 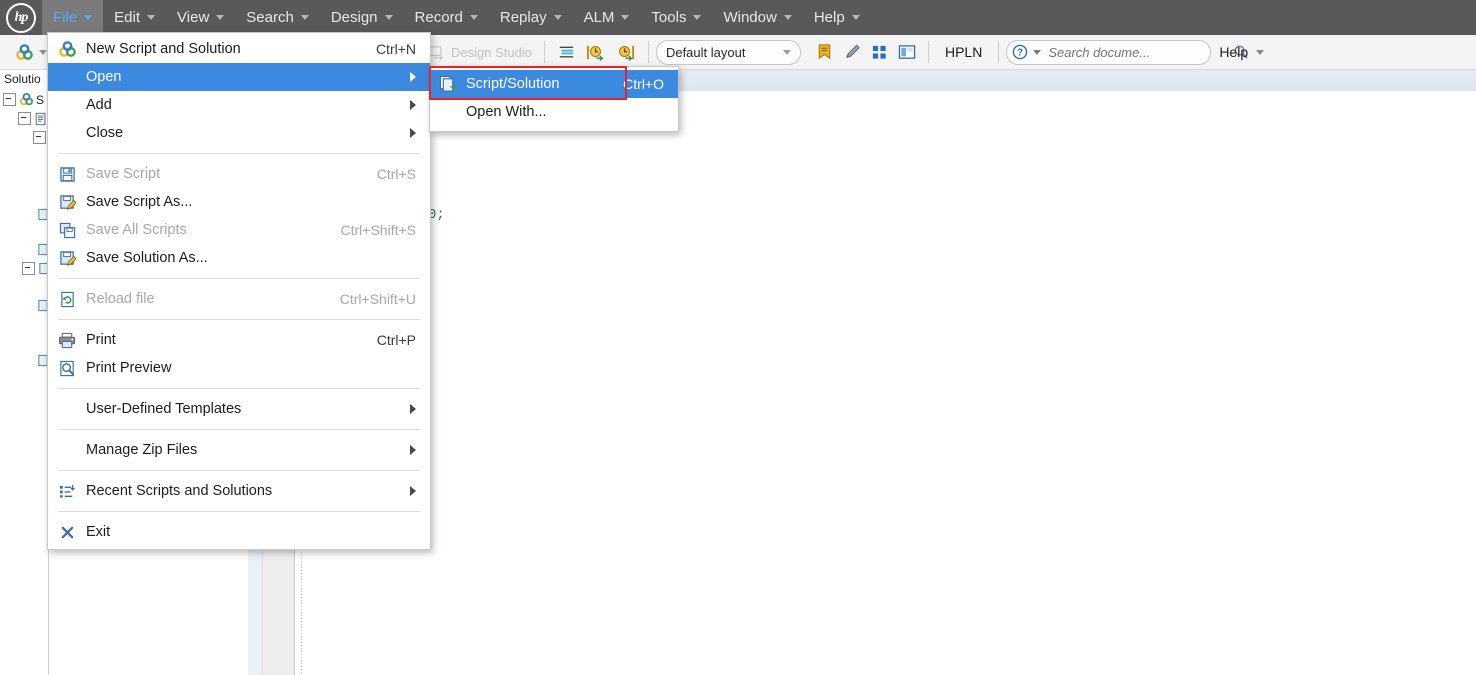 I want to click on layout-select-value: Default layout, so click(x=705, y=52).